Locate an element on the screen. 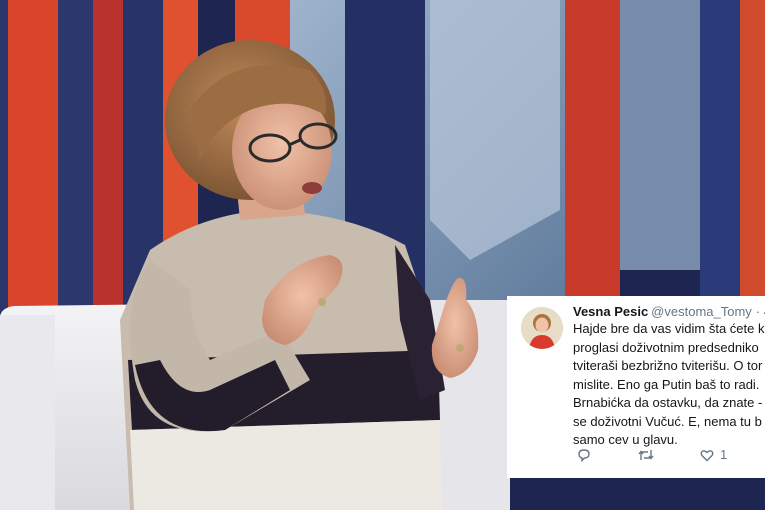 This screenshot has width=765, height=510. retweet-button is located at coordinates (646, 455).